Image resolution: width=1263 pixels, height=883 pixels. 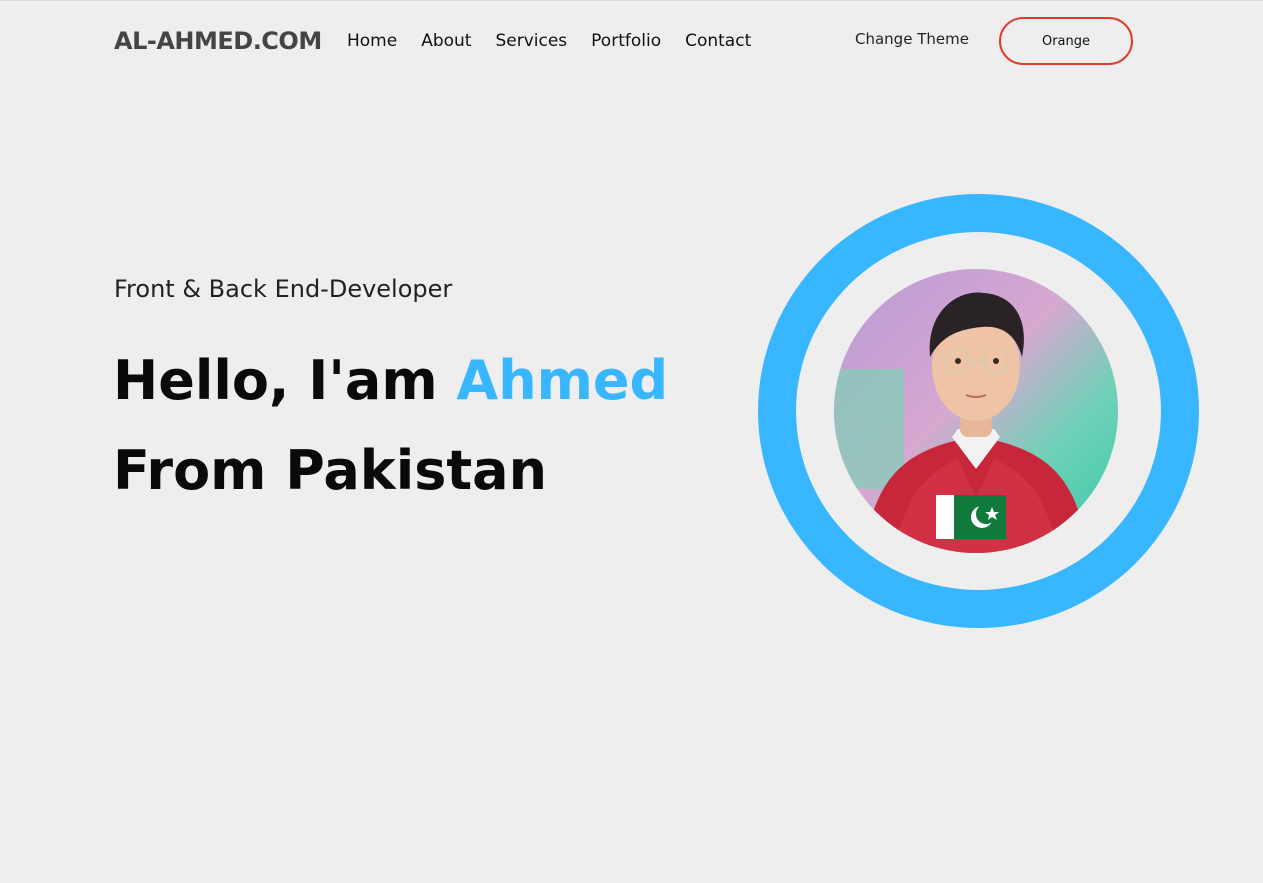 I want to click on nav-about-link: About, so click(x=446, y=41).